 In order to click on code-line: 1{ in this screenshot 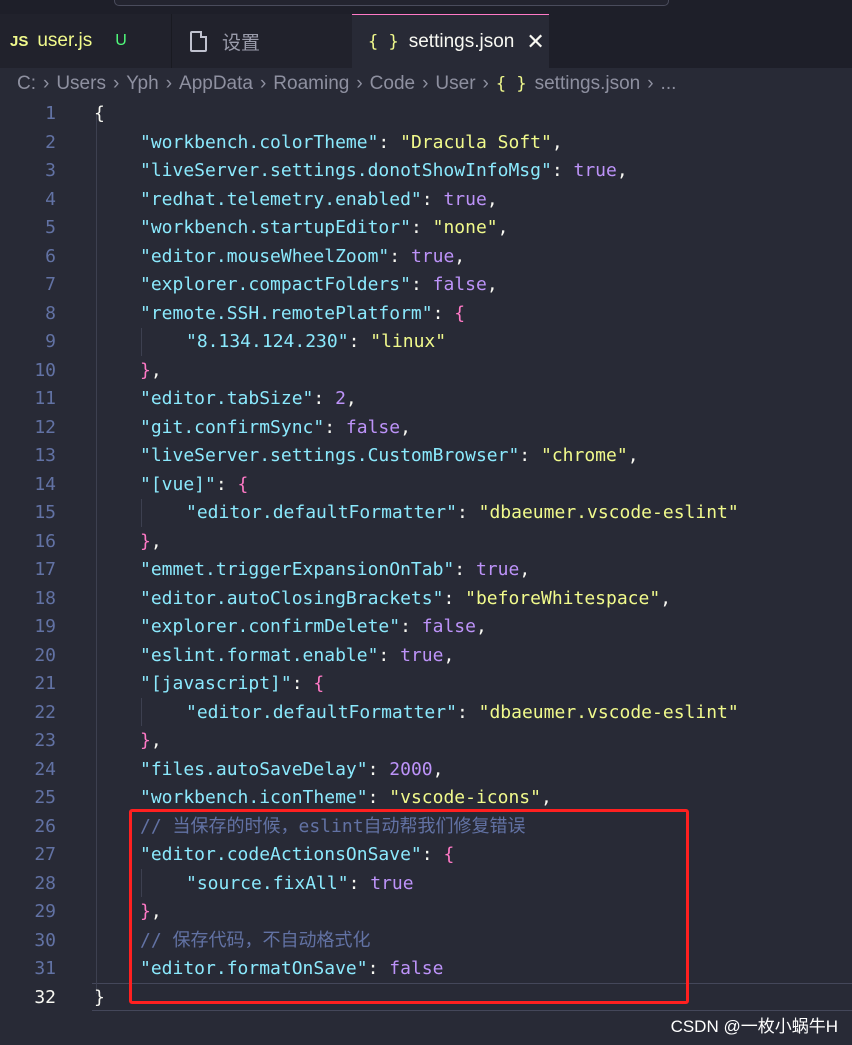, I will do `click(426, 114)`.